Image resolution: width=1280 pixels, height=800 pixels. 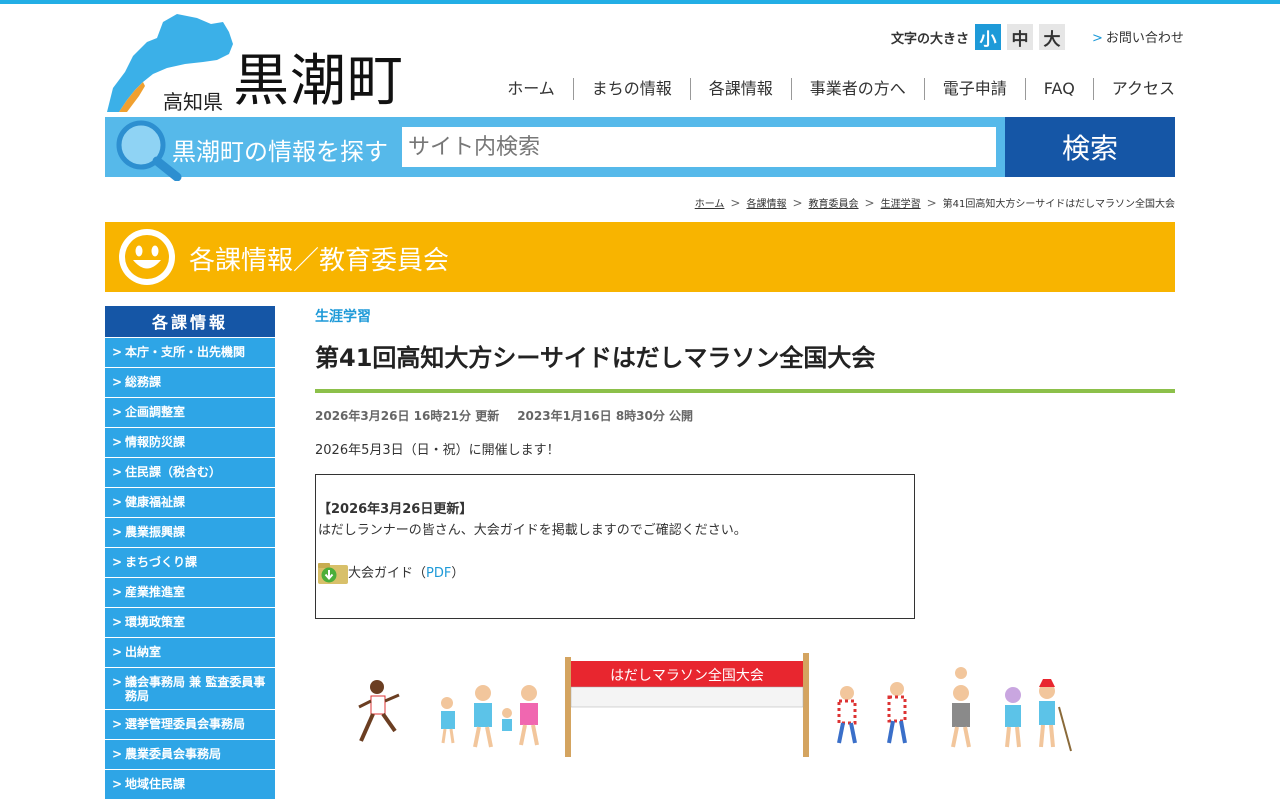 What do you see at coordinates (190, 724) in the screenshot?
I see `sidebar-item-election: 選挙管理委員会事務局` at bounding box center [190, 724].